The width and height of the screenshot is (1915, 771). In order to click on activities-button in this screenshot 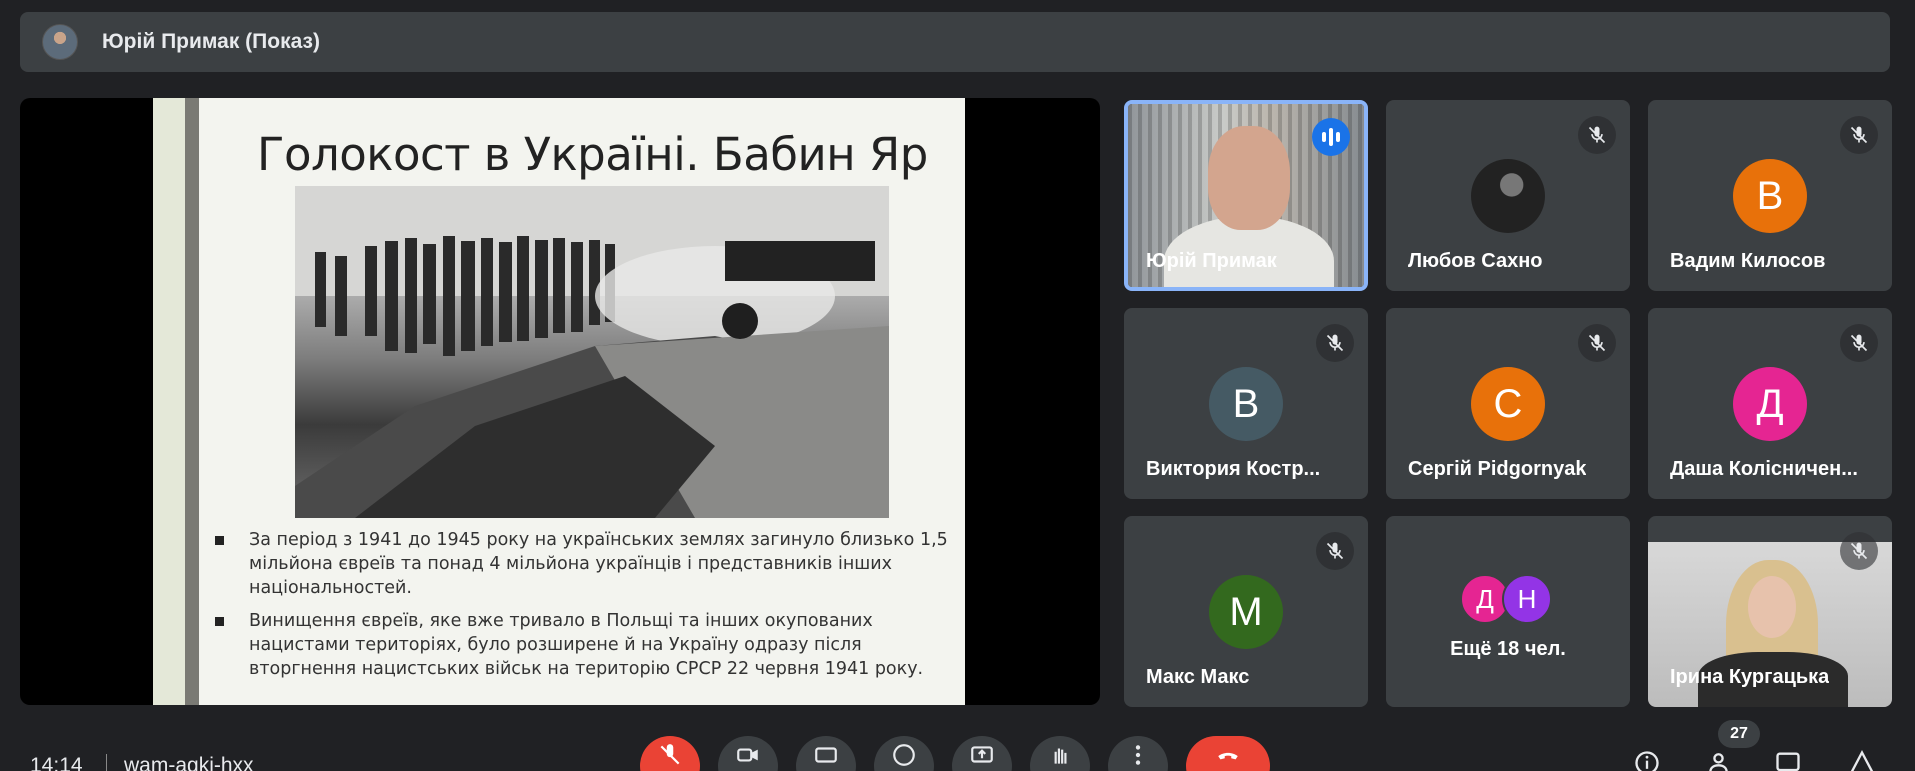, I will do `click(1862, 758)`.